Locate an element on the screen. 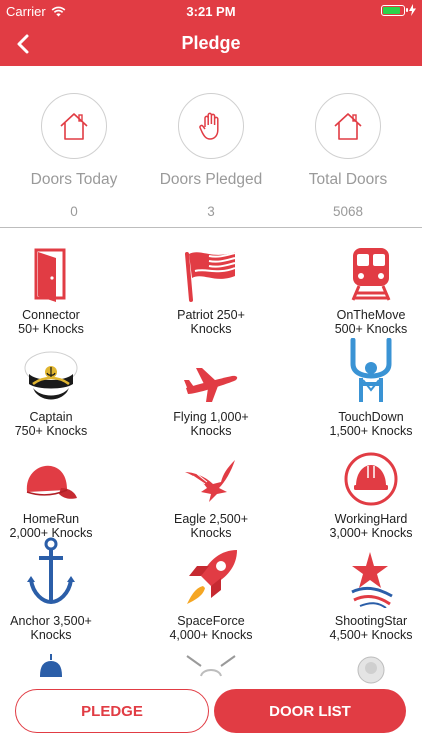 The height and width of the screenshot is (750, 422). stat-label: Doors Pledged is located at coordinates (211, 179).